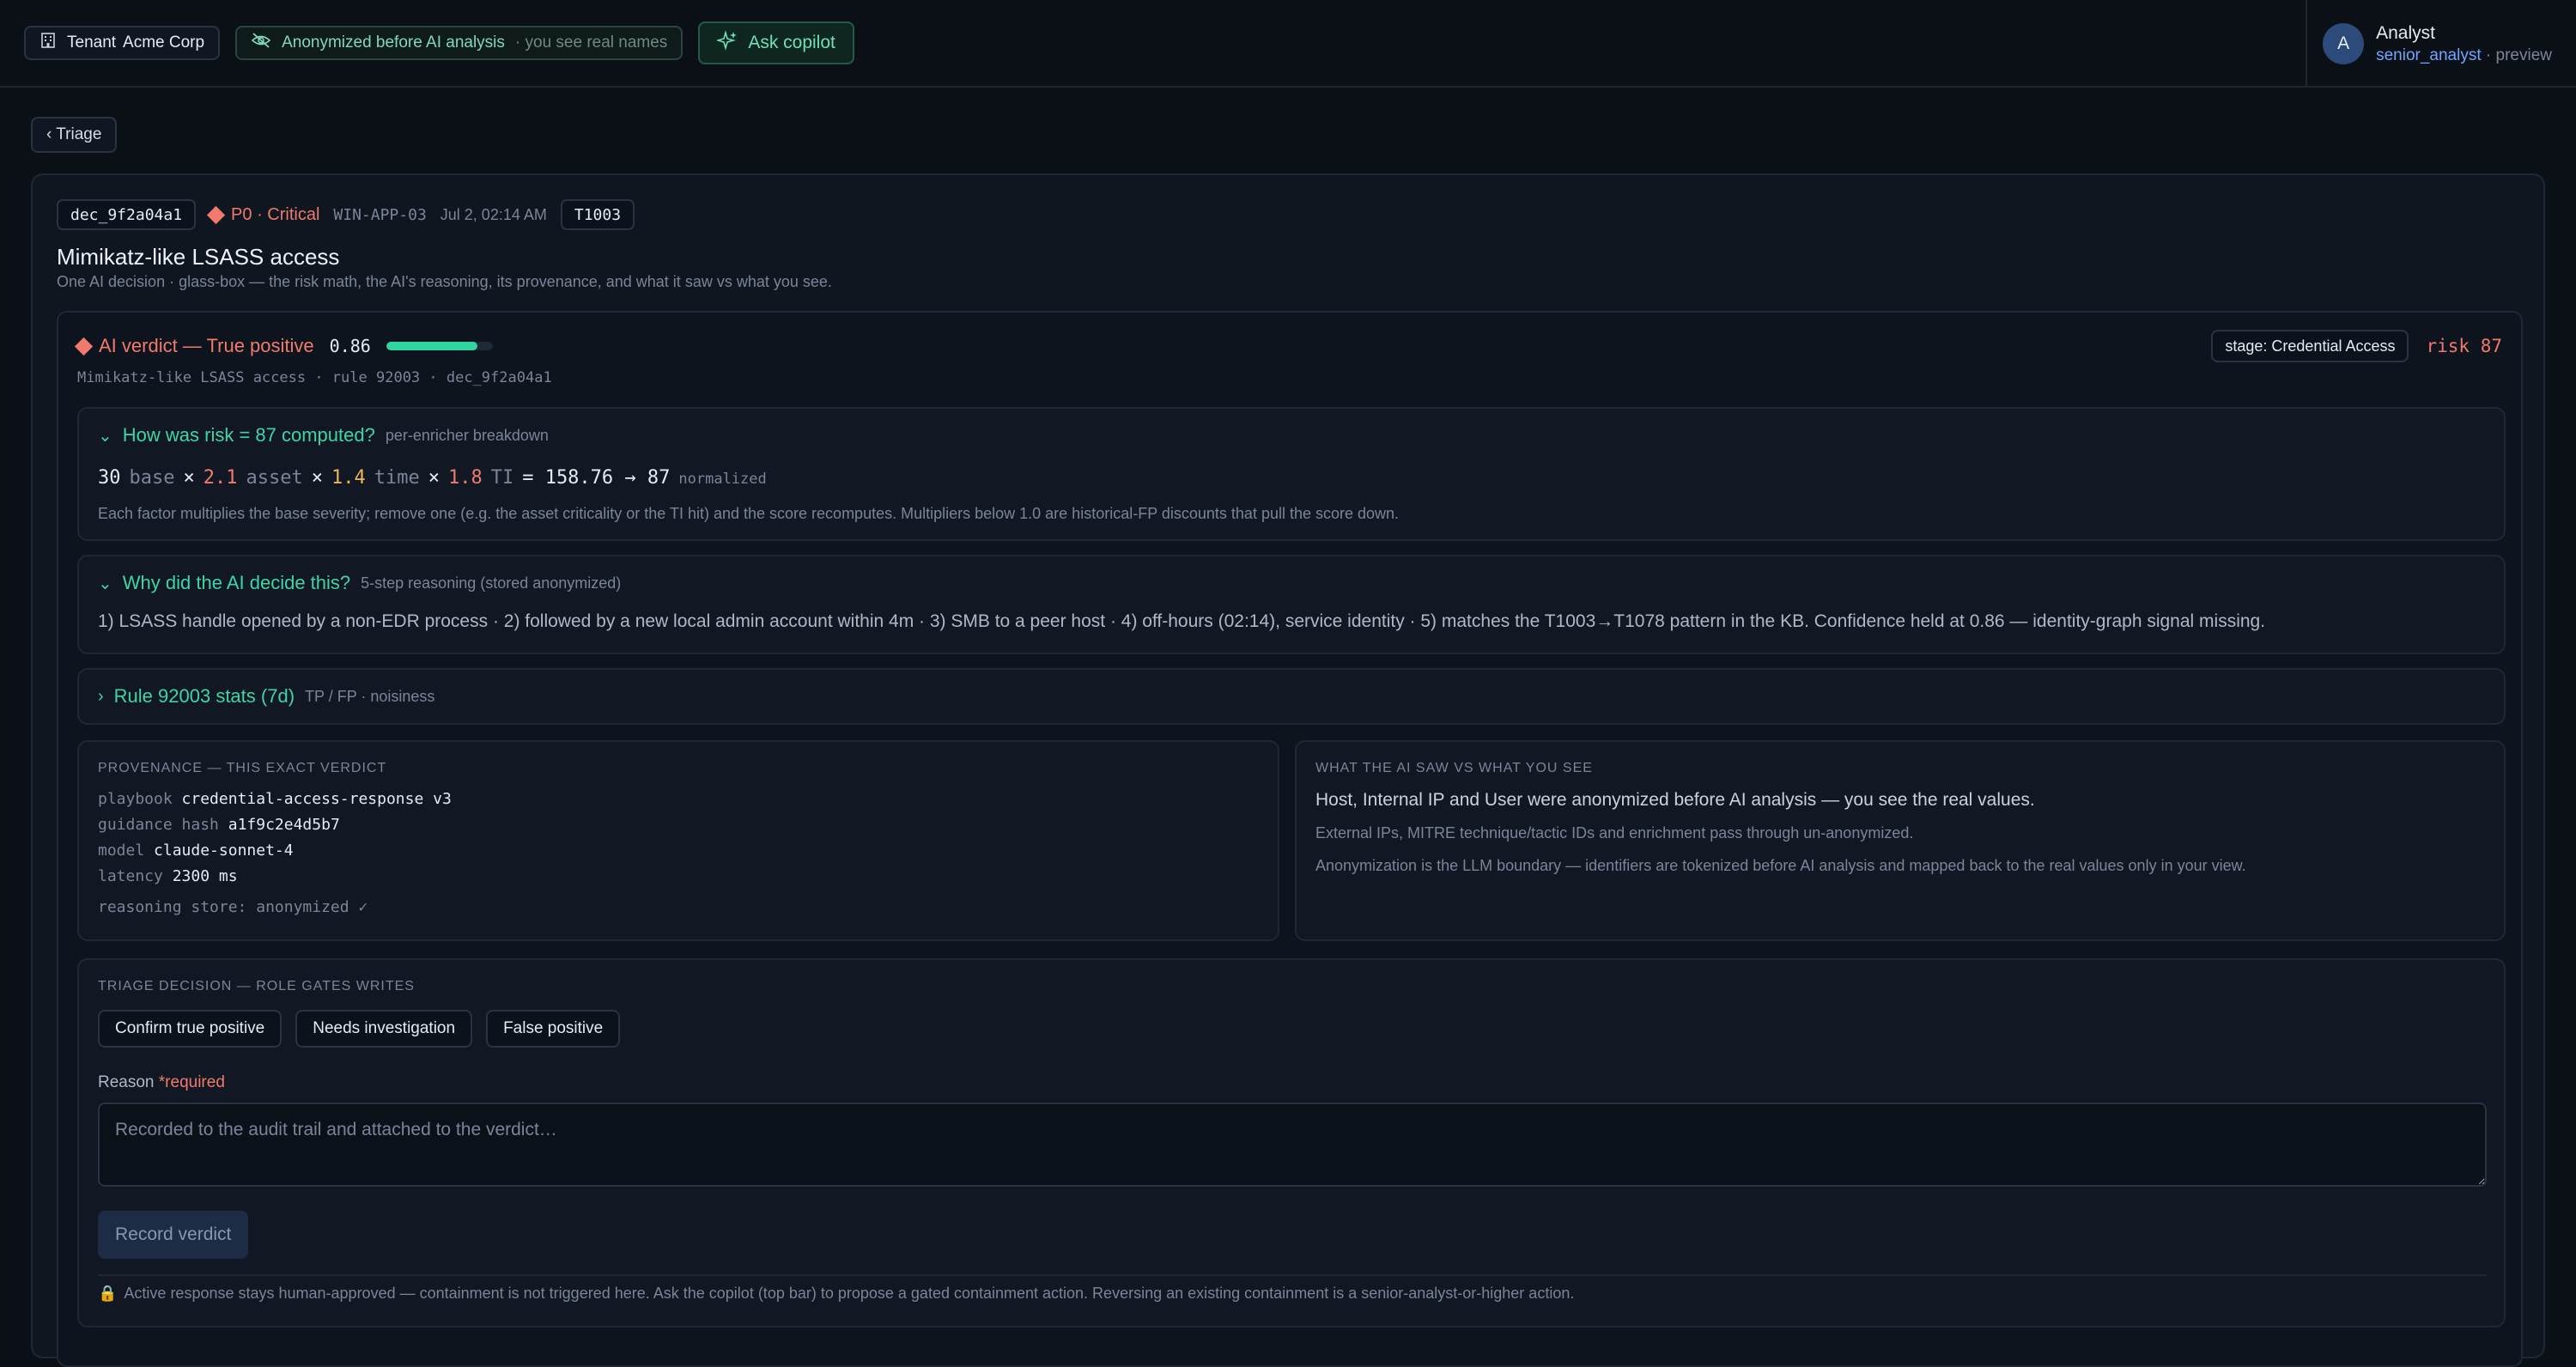  I want to click on ai-saw-caption: WHAT THE AI SAW VS WHAT YOU SEE, so click(1454, 768).